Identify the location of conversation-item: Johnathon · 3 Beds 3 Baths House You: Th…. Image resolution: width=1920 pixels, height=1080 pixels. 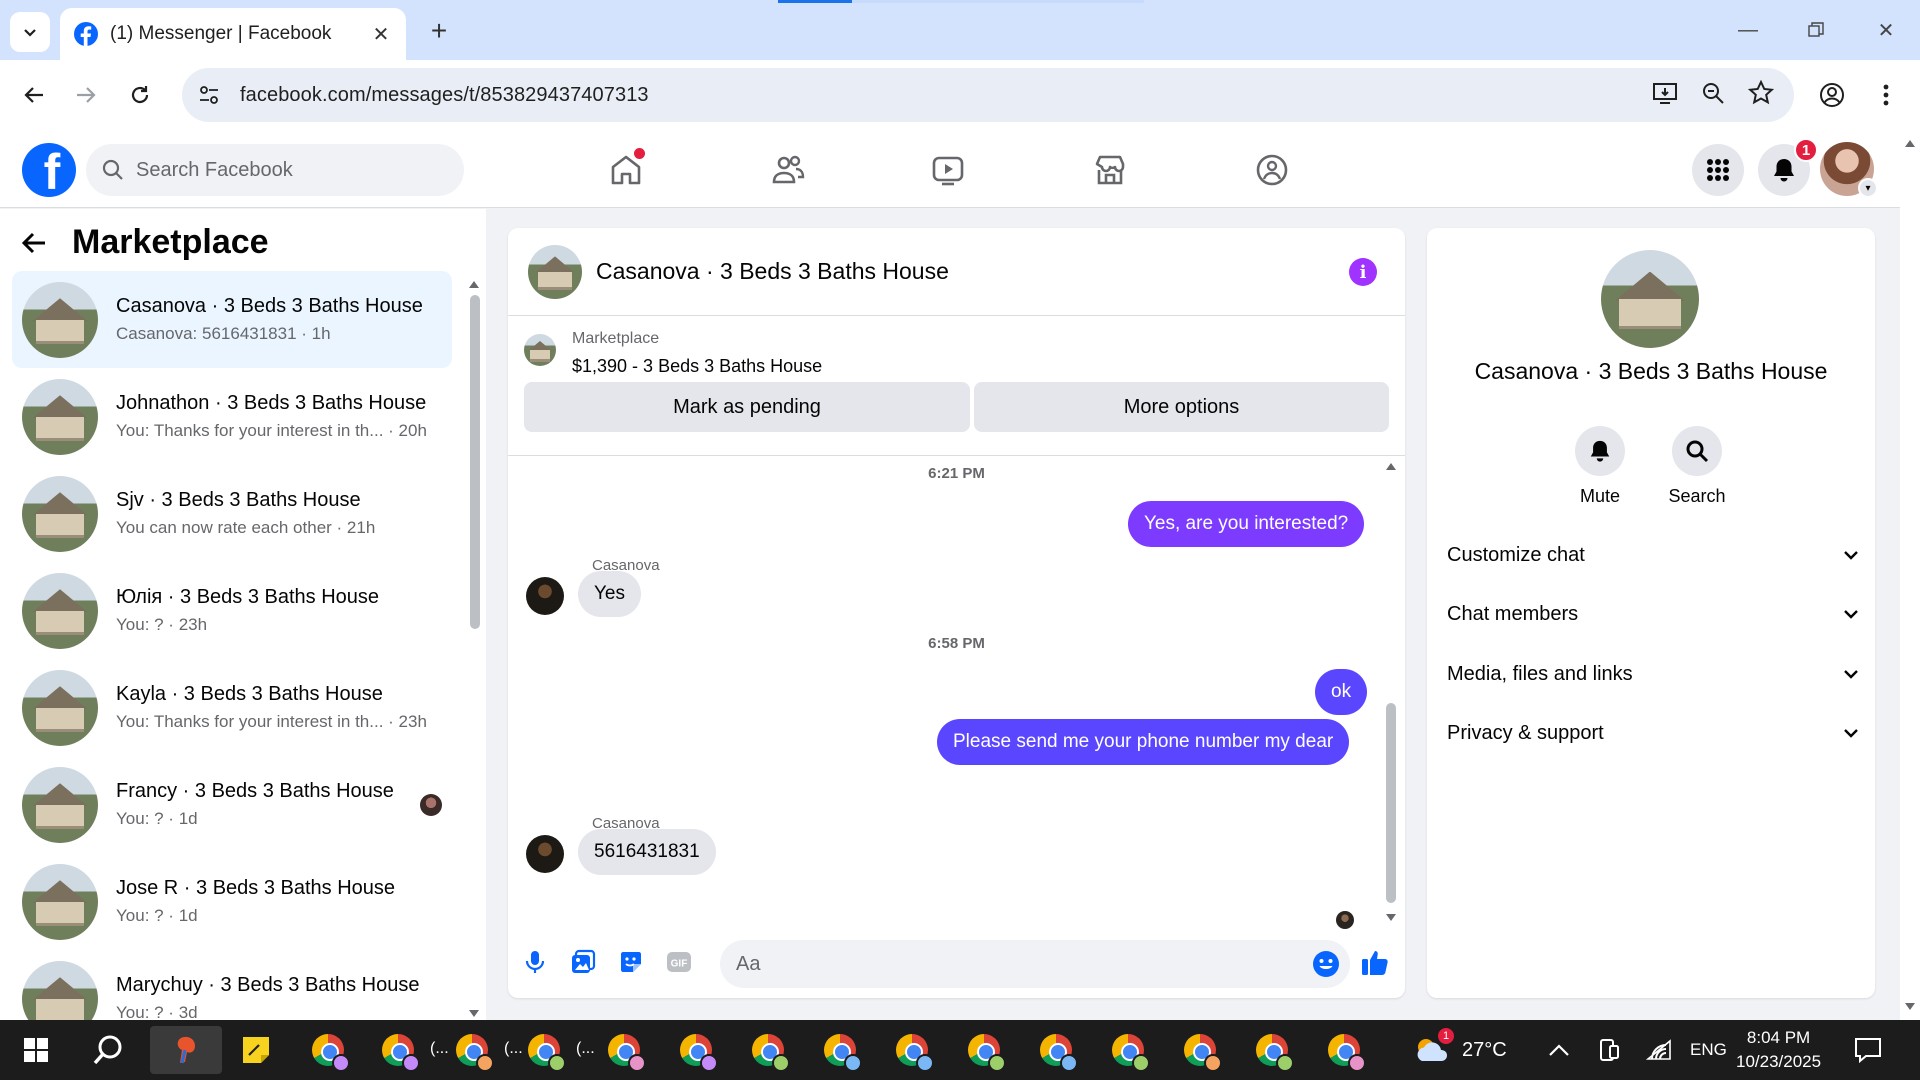
(232, 416).